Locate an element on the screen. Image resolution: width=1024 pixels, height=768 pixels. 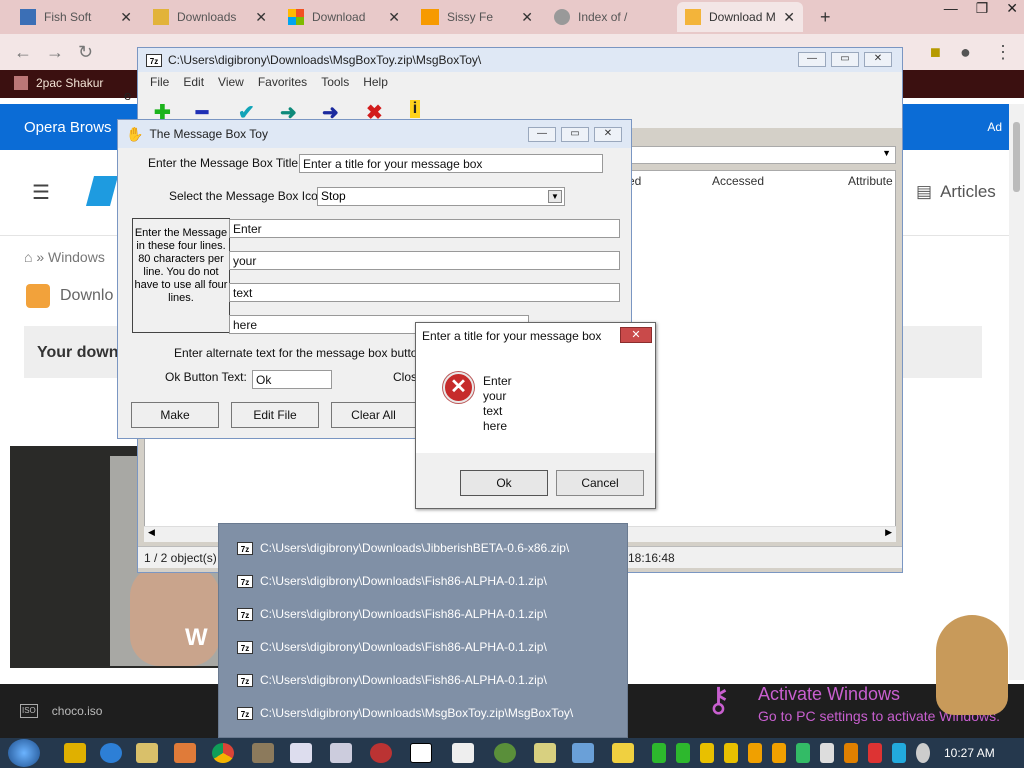
media-player-icon is located at coordinates (75, 753).